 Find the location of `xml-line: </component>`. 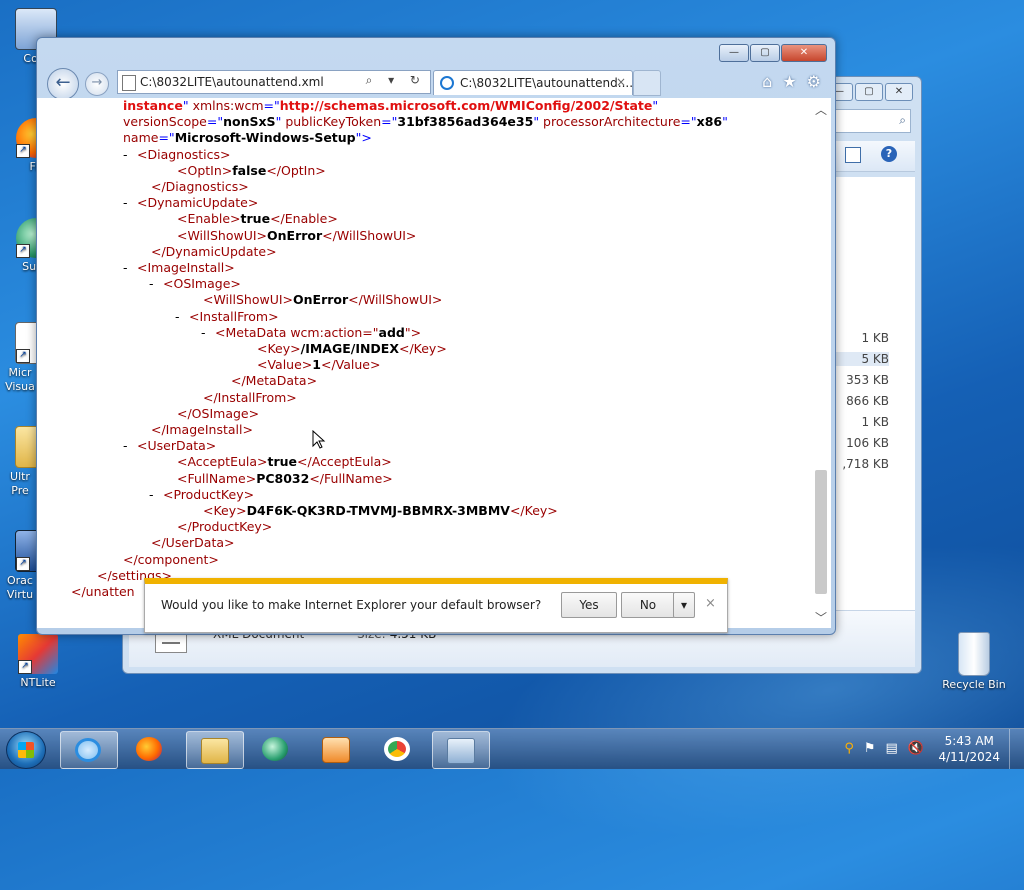

xml-line: </component> is located at coordinates (171, 559).